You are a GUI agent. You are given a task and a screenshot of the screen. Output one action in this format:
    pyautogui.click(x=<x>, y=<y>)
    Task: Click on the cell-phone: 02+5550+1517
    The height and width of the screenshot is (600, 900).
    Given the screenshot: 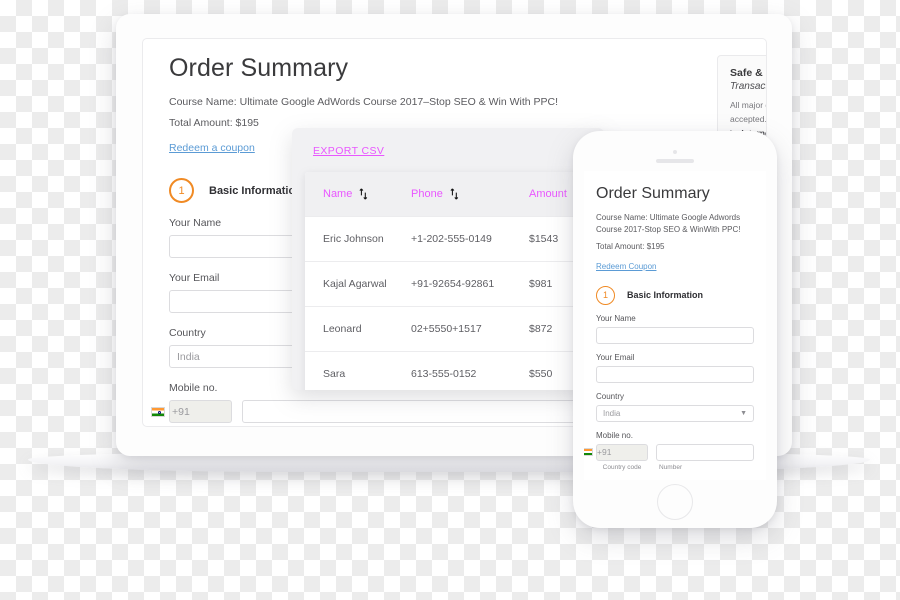 What is the action you would take?
    pyautogui.click(x=446, y=329)
    